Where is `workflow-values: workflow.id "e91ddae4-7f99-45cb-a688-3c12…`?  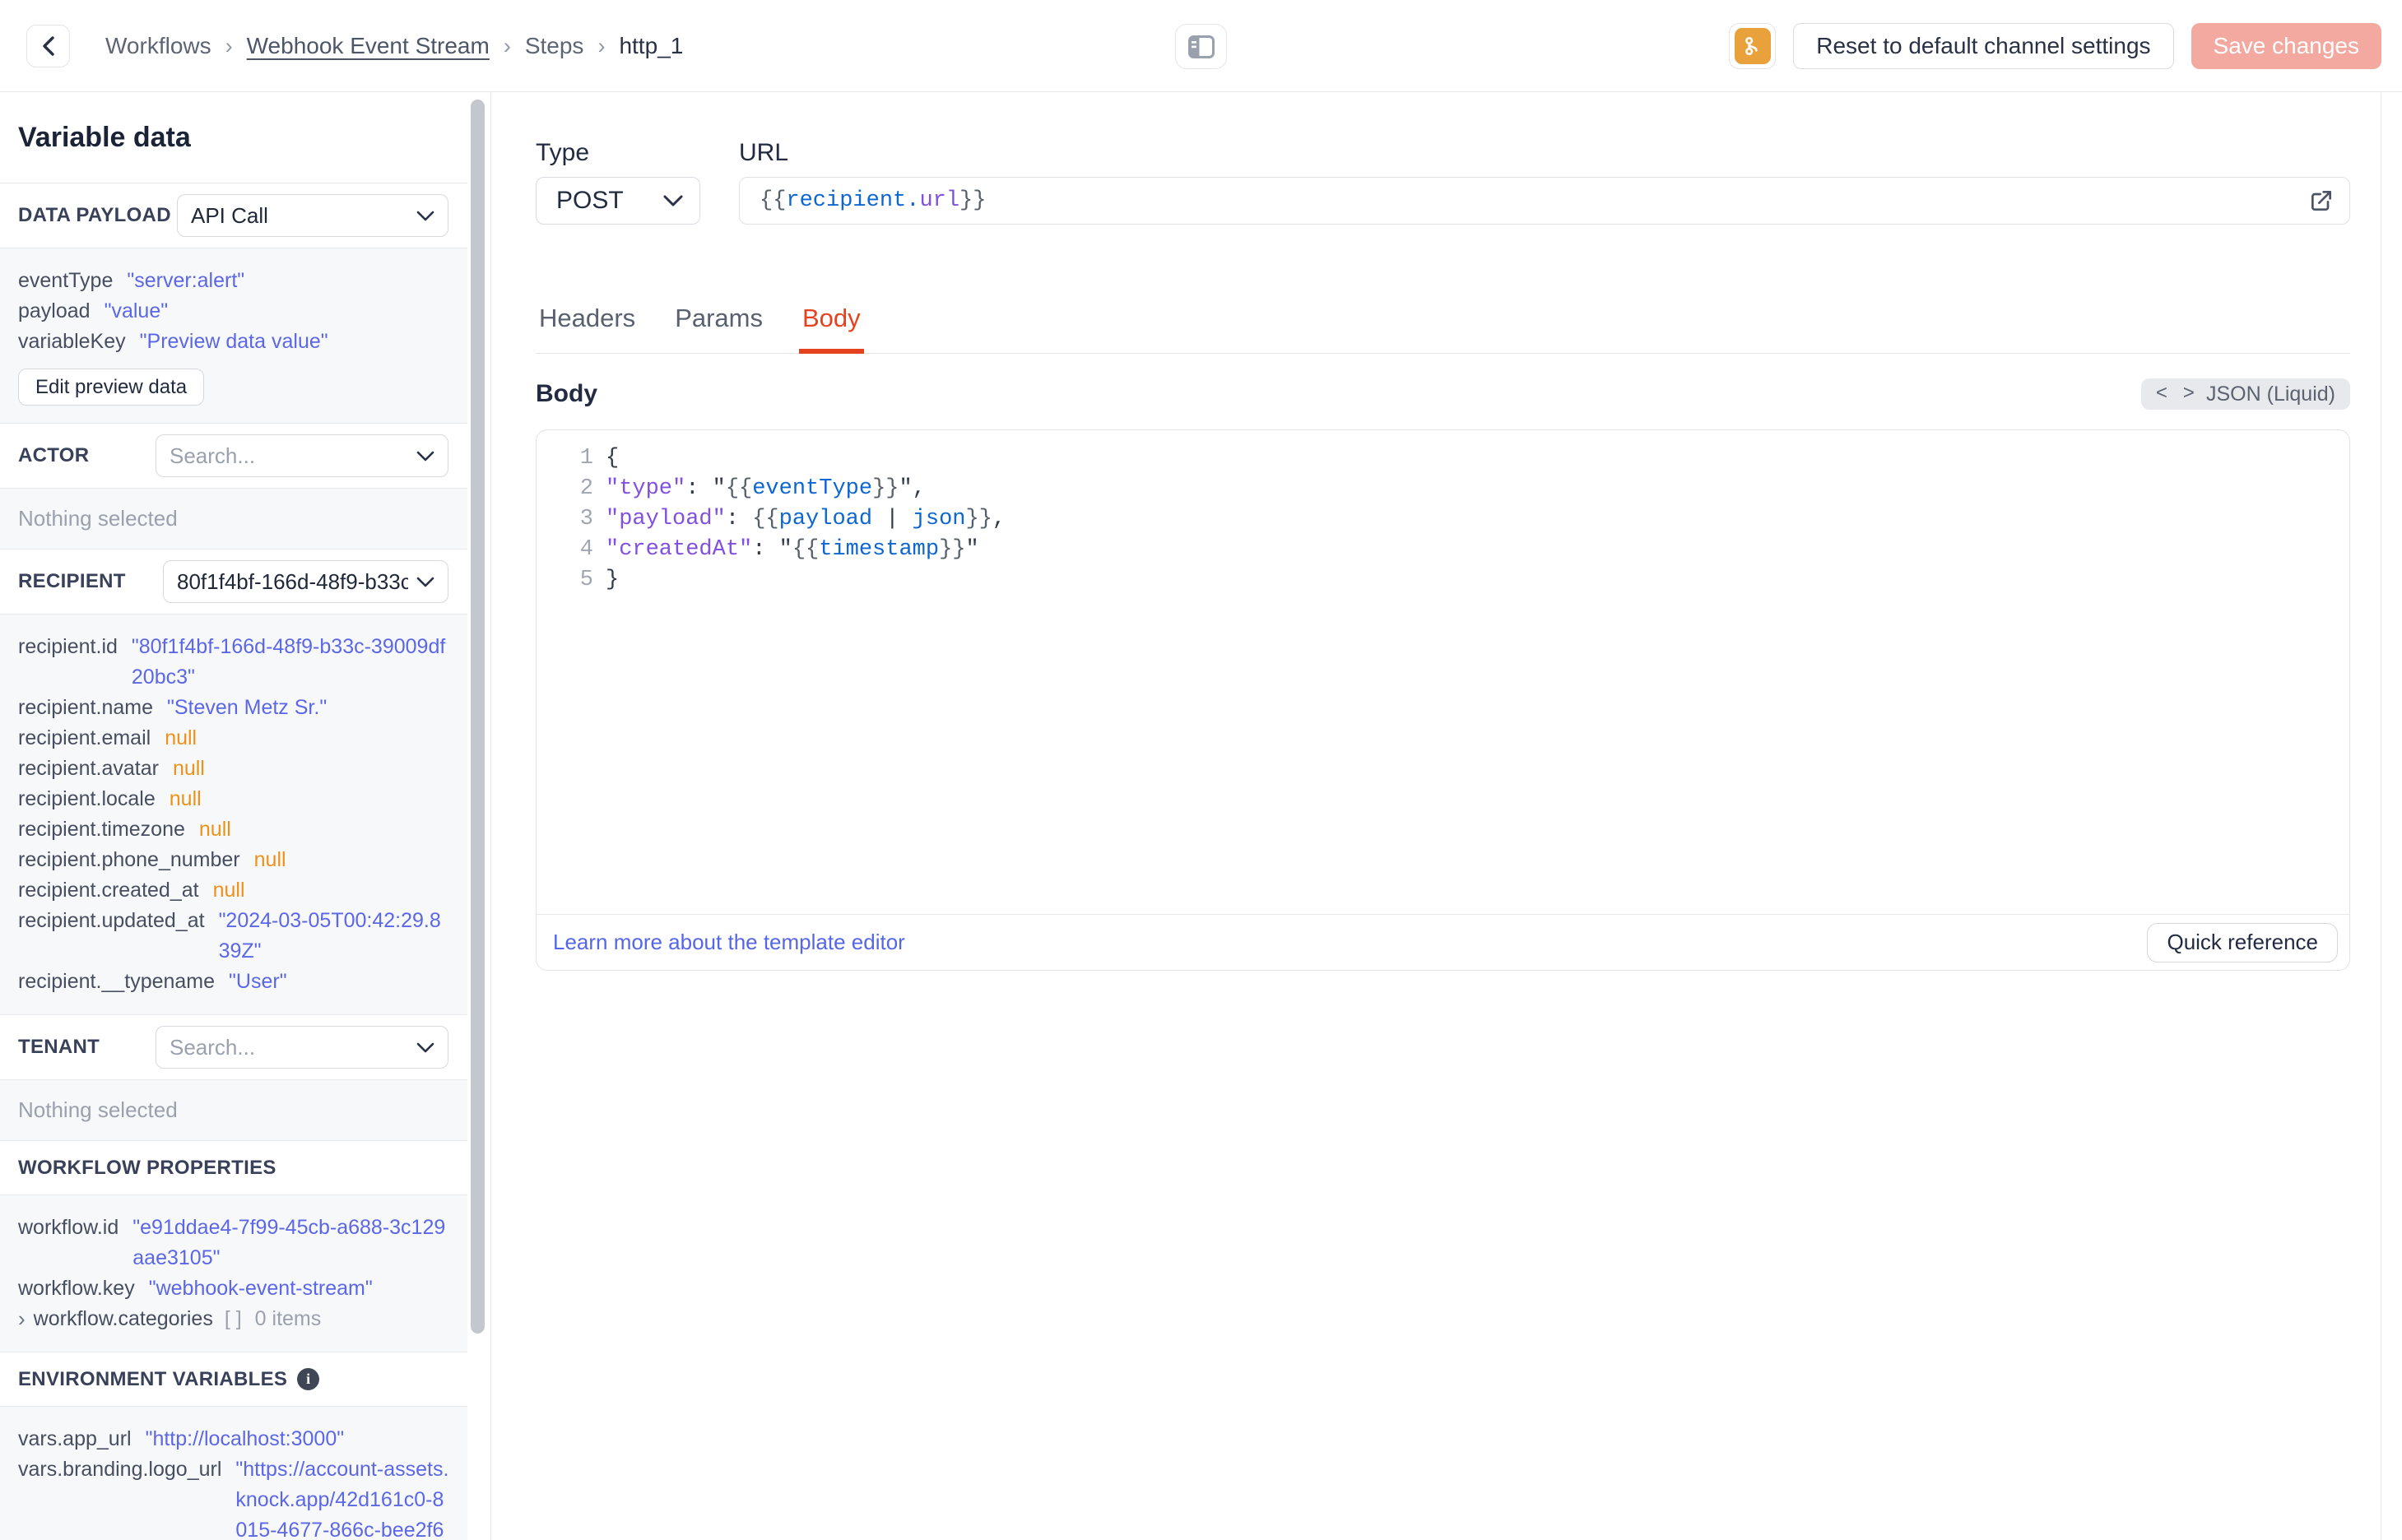
workflow-values: workflow.id "e91ddae4-7f99-45cb-a688-3c12… is located at coordinates (233, 1273).